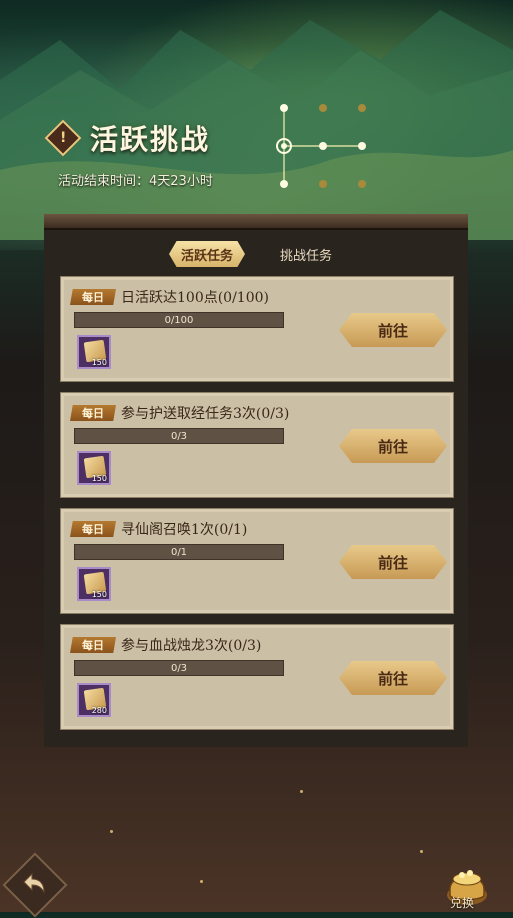 The width and height of the screenshot is (513, 918). I want to click on back-arrow-icon, so click(34, 884).